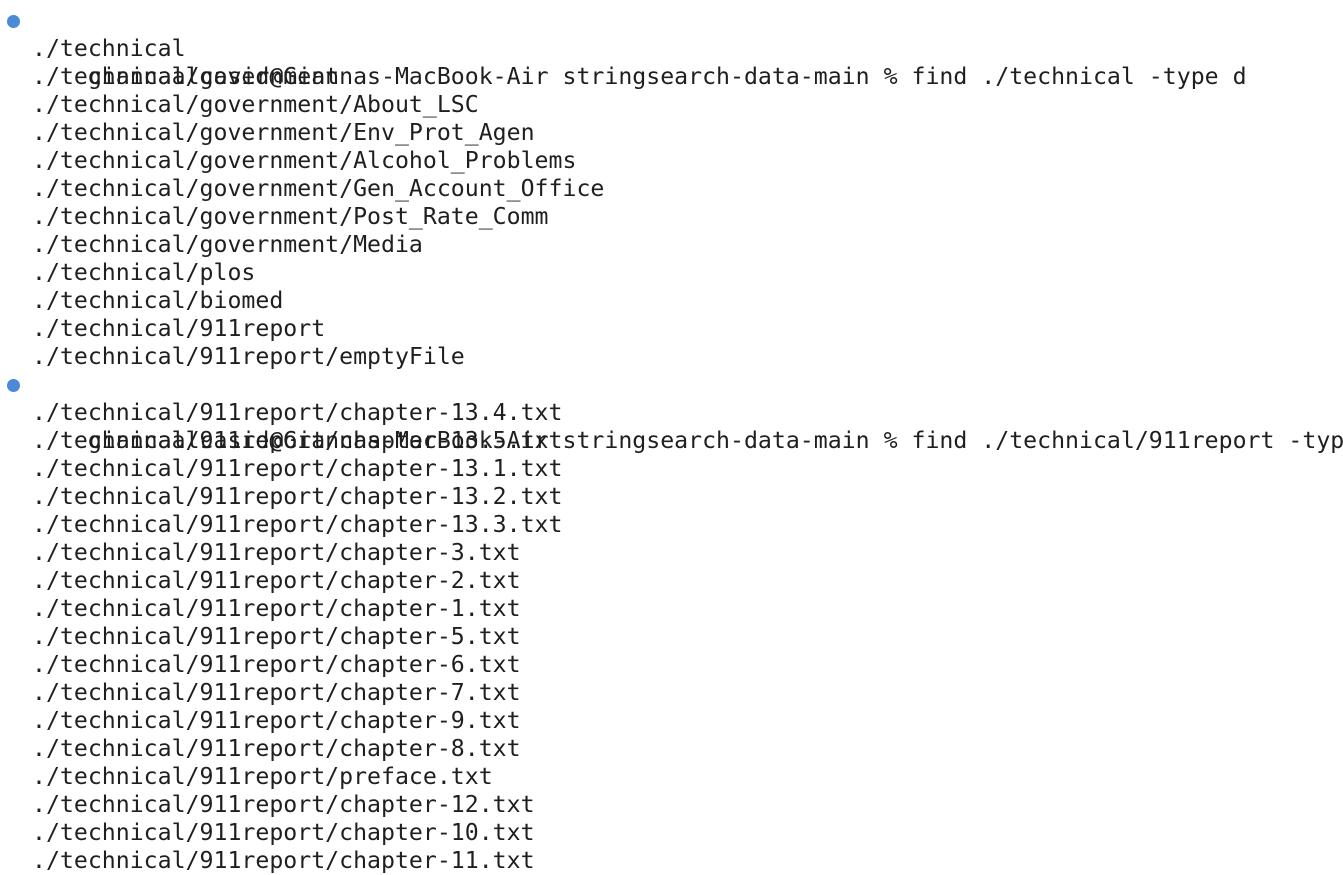 This screenshot has height=875, width=1343. I want to click on output-line: ./technical/government/About_LSC, so click(255, 104).